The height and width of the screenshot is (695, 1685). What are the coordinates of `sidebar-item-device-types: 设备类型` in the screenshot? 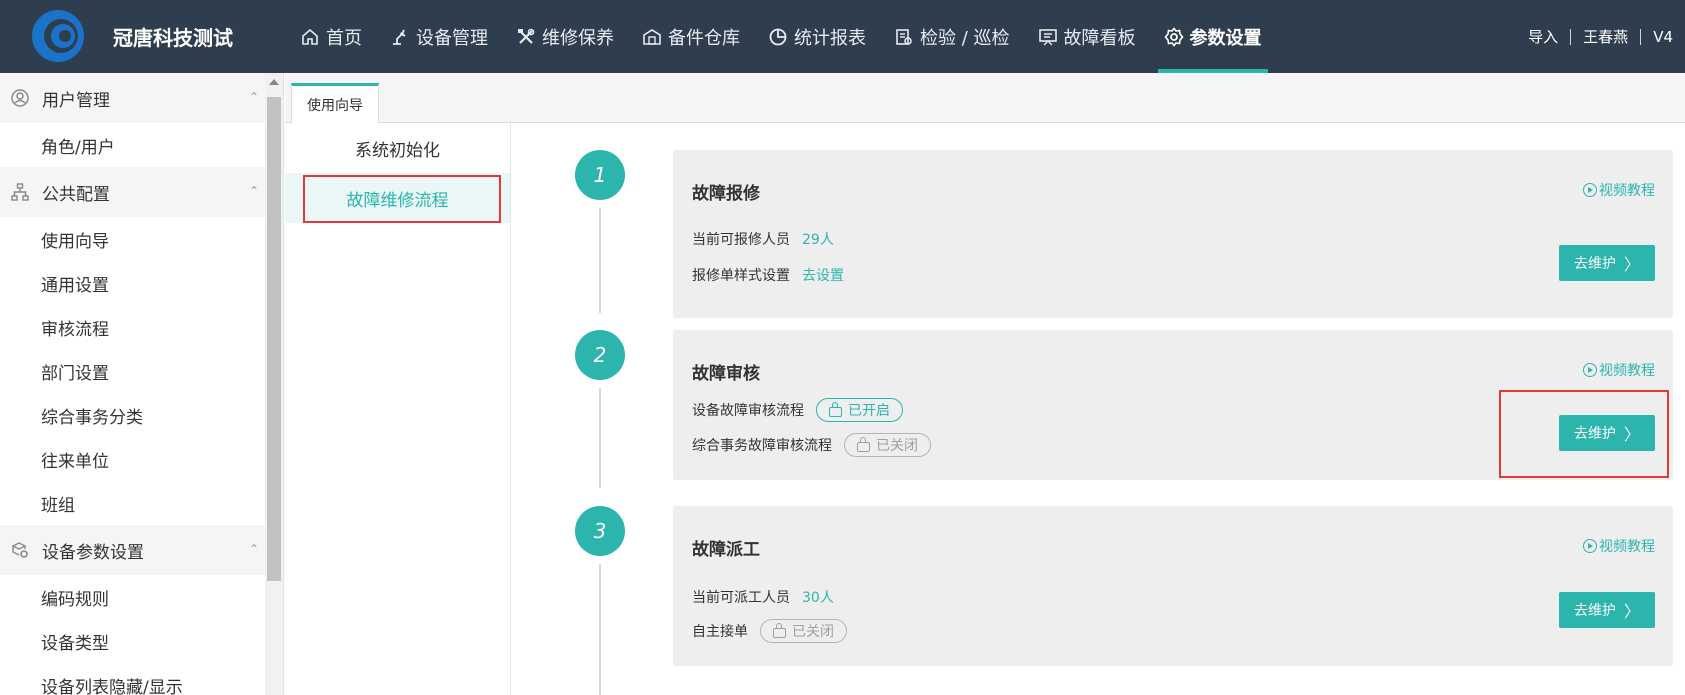 It's located at (132, 641).